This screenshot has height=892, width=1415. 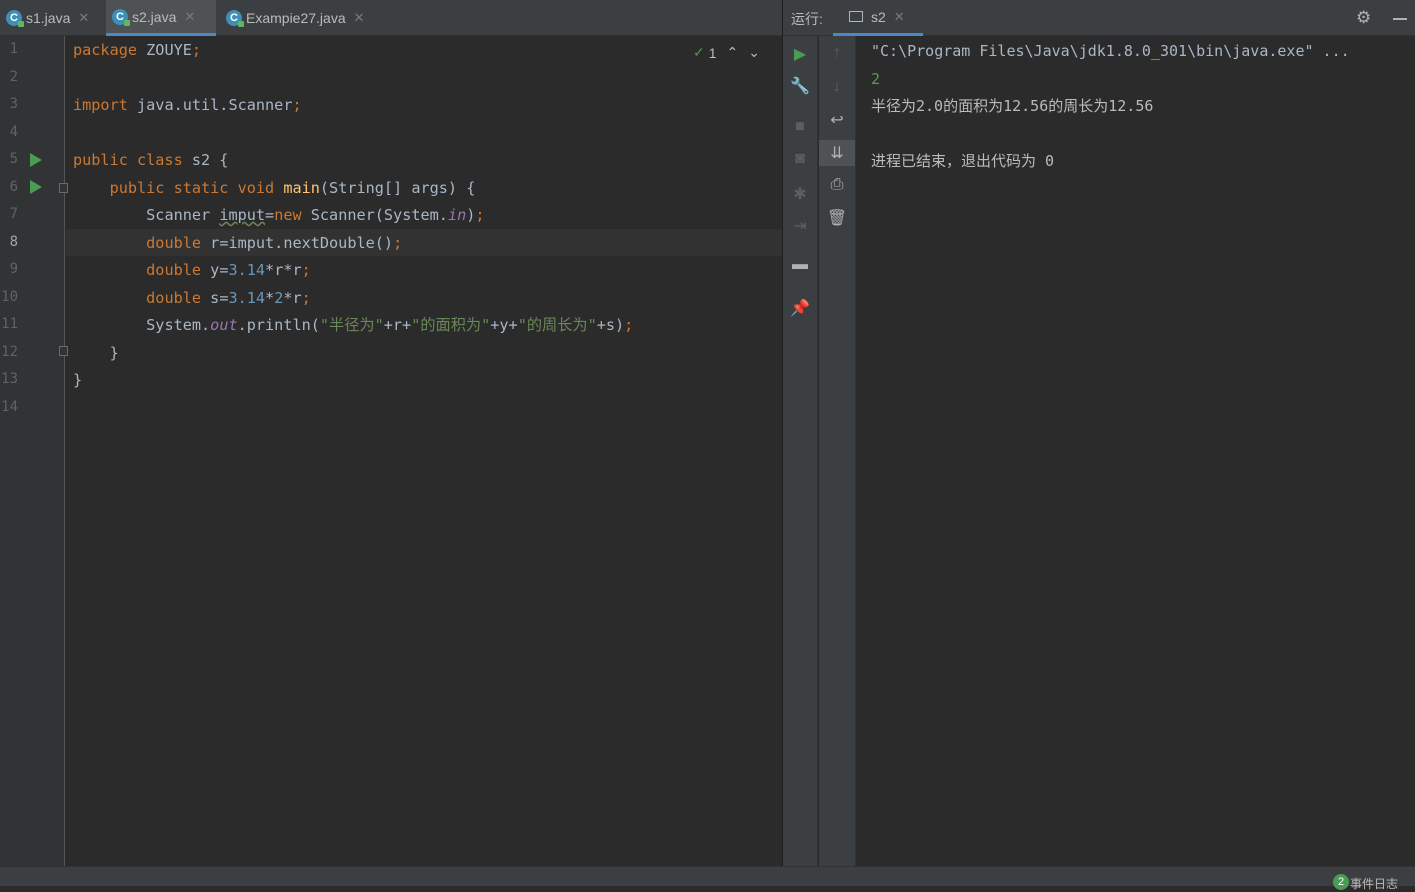 I want to click on code-line-1: package ZOUYE;, so click(x=137, y=50).